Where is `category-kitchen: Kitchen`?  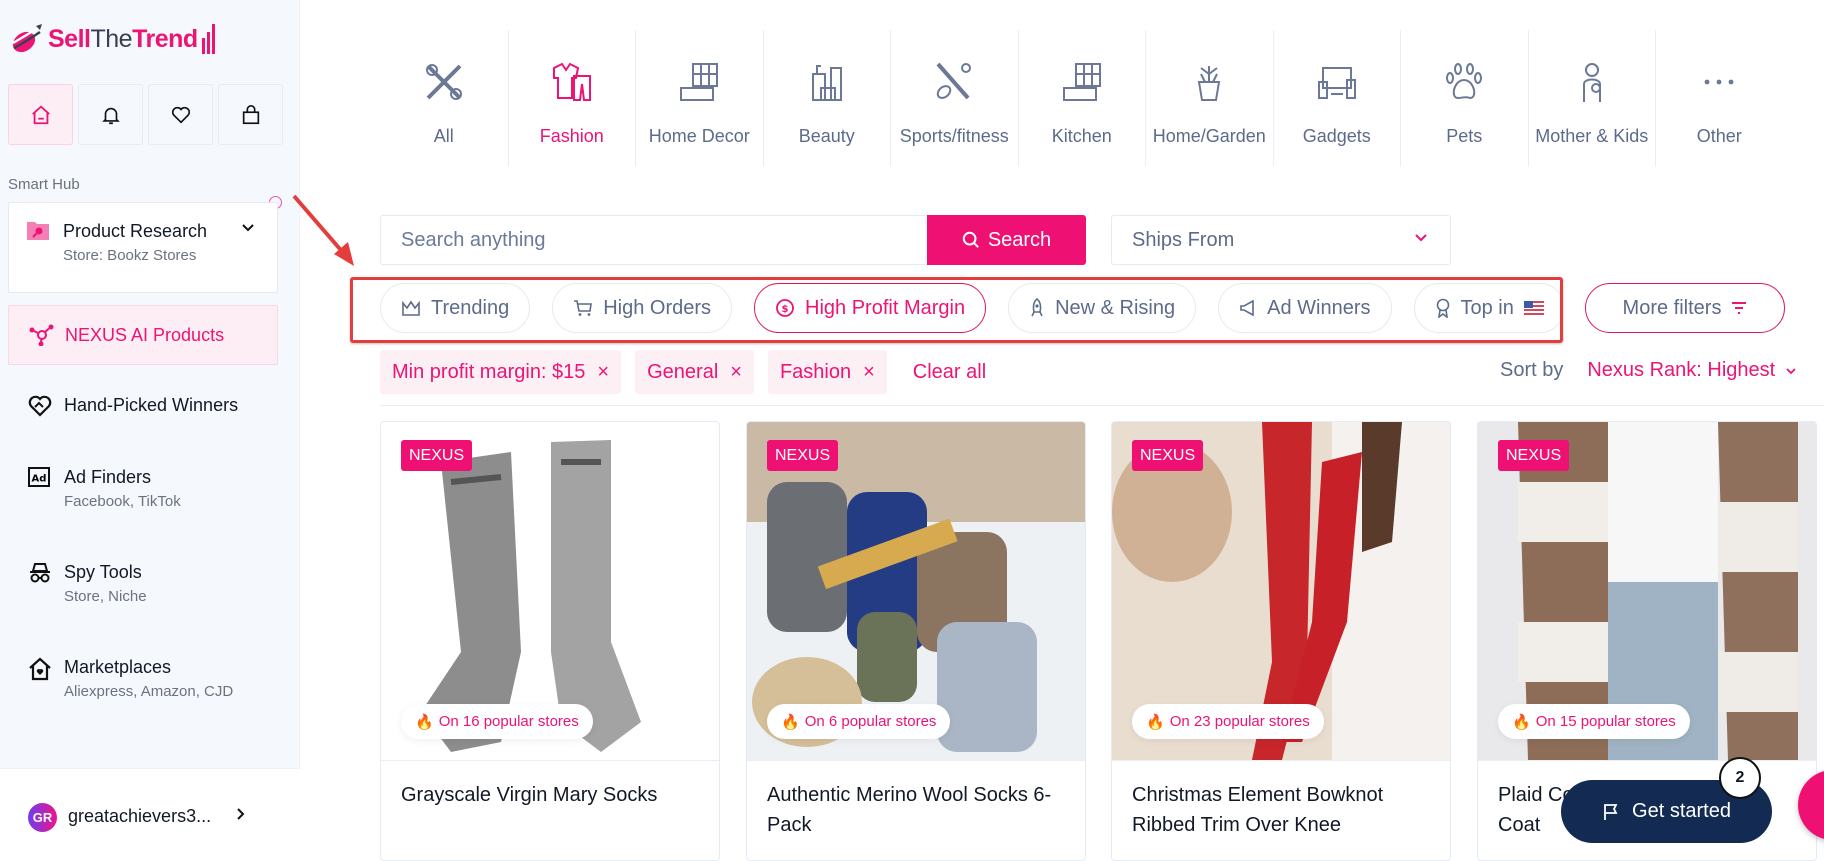 category-kitchen: Kitchen is located at coordinates (1081, 98).